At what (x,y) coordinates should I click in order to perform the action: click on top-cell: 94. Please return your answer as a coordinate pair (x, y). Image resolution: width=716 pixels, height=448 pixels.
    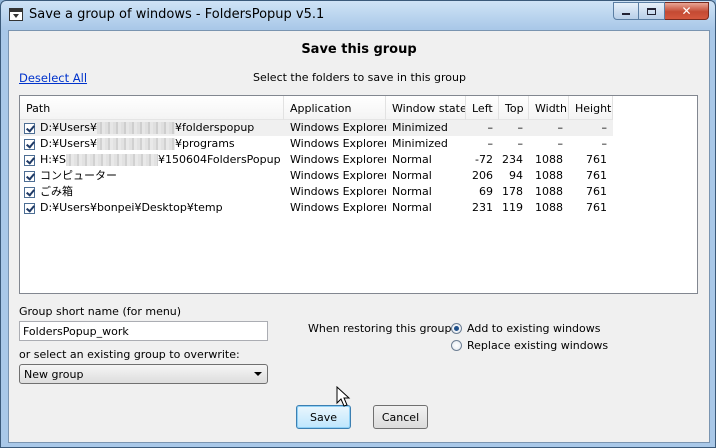
    Looking at the image, I should click on (516, 175).